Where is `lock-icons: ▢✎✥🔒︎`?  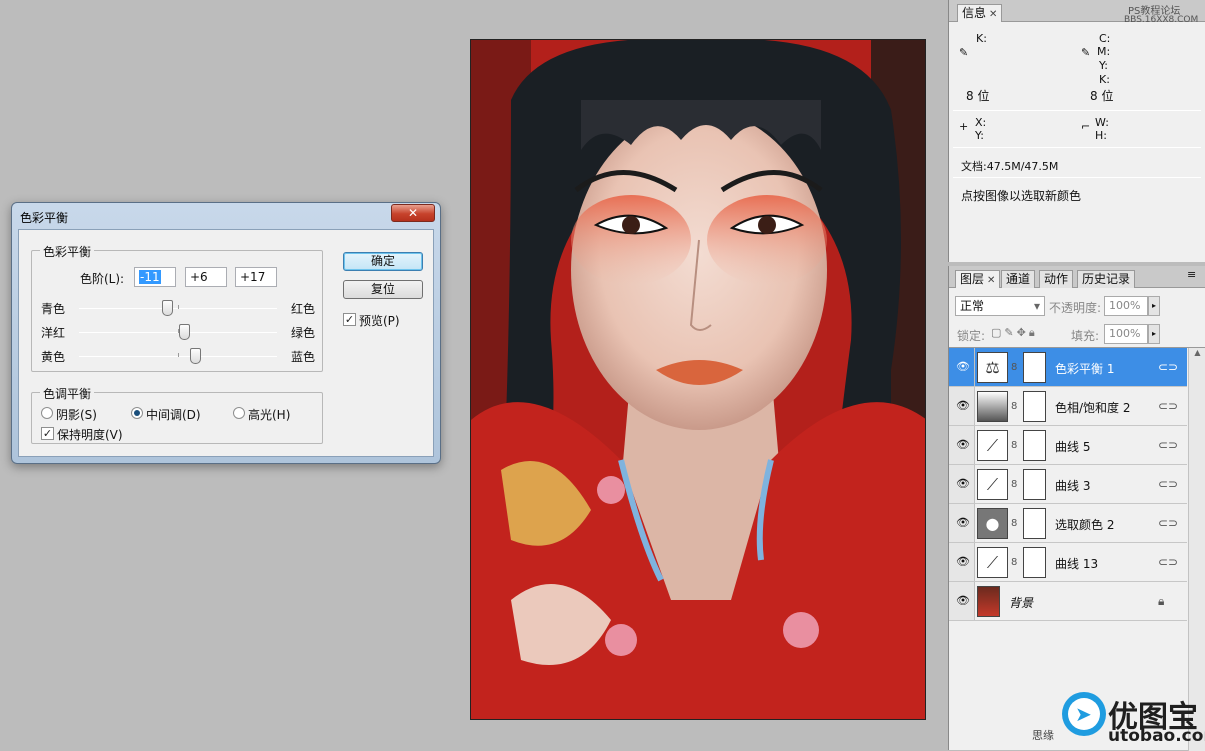 lock-icons: ▢✎✥🔒︎ is located at coordinates (1014, 333).